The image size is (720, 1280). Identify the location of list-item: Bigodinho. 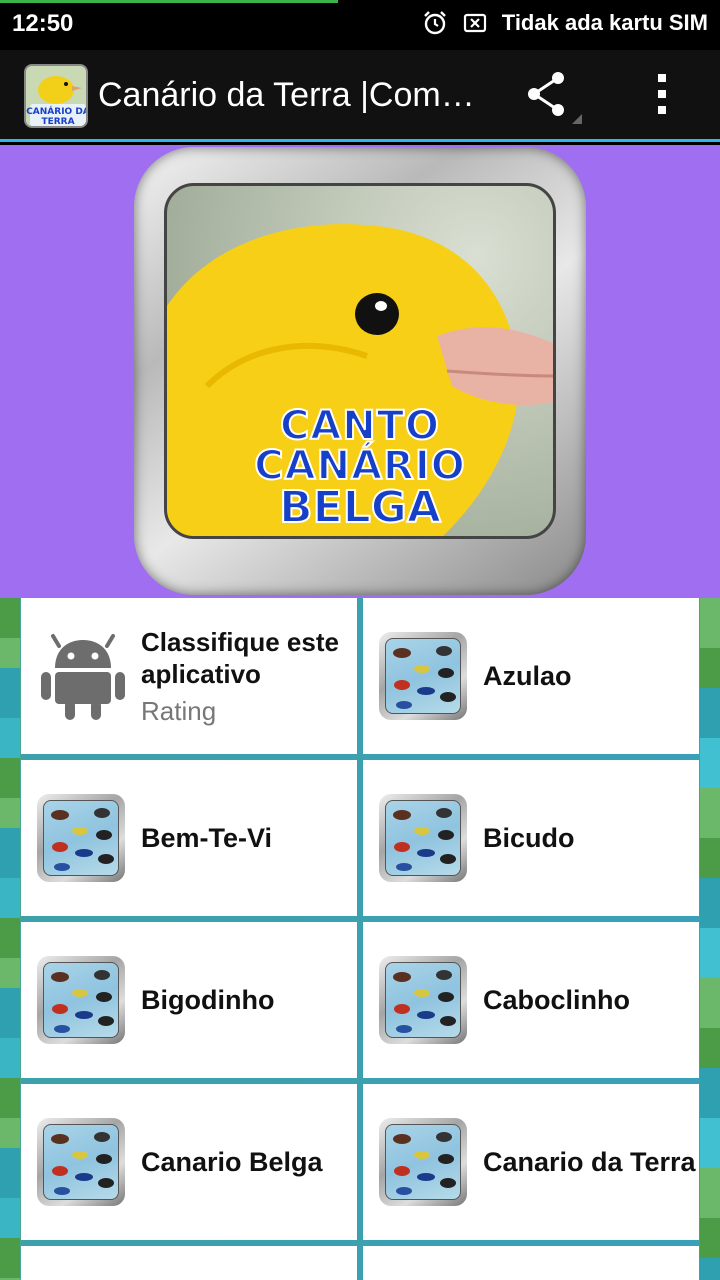
(189, 1000).